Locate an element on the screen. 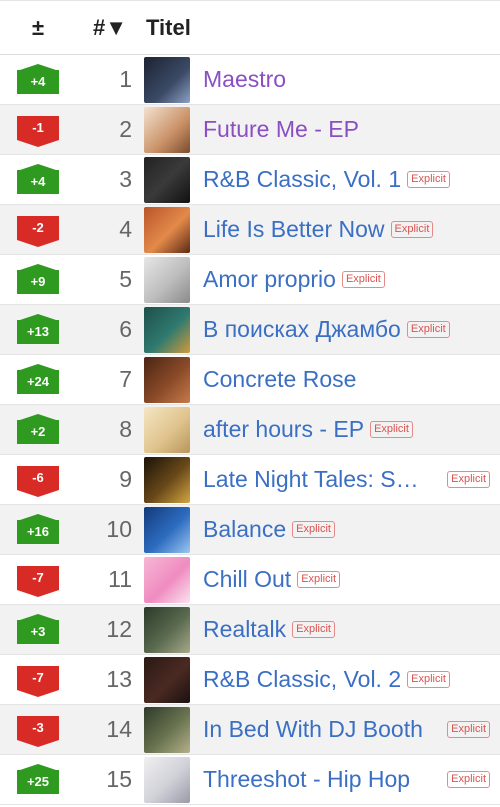 The width and height of the screenshot is (500, 807). title-cell: В поисках Джамбо Explicit is located at coordinates (351, 329).